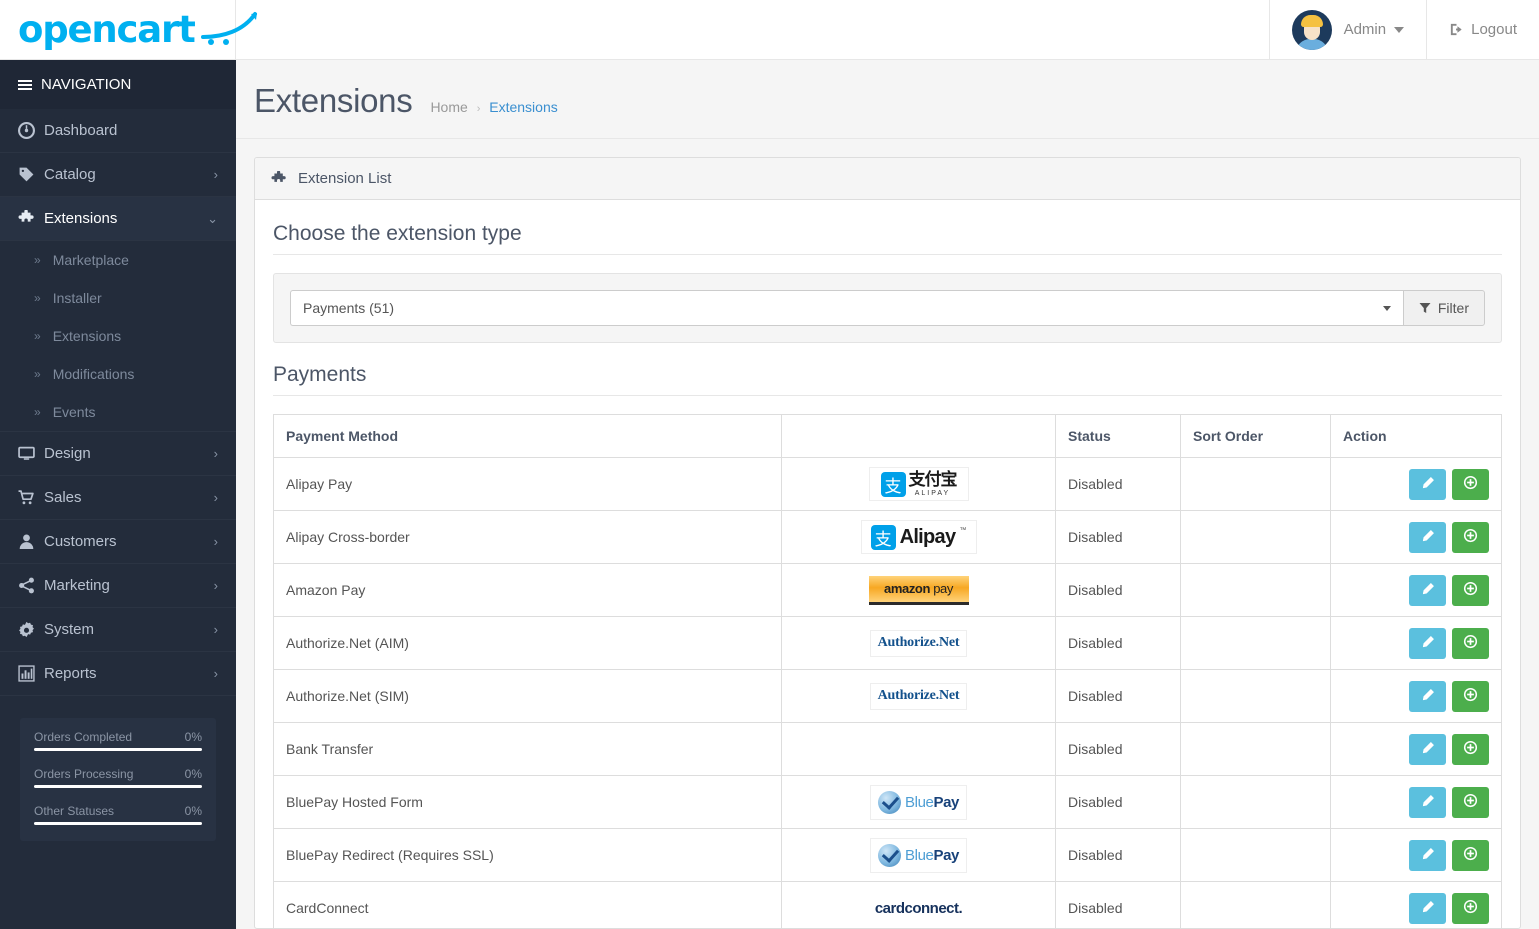 Image resolution: width=1539 pixels, height=929 pixels. What do you see at coordinates (118, 586) in the screenshot?
I see `sidebar-item-marketing: Marketing ›` at bounding box center [118, 586].